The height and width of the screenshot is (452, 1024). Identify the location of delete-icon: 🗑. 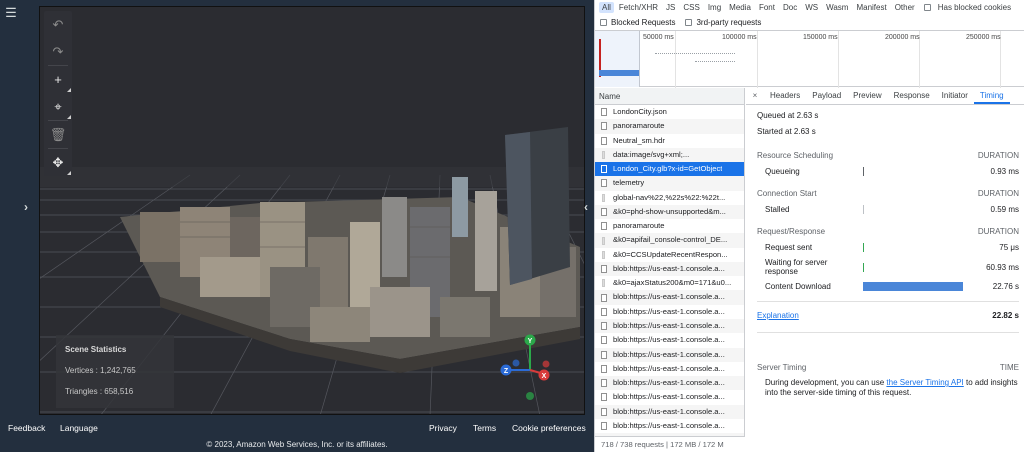
(58, 134).